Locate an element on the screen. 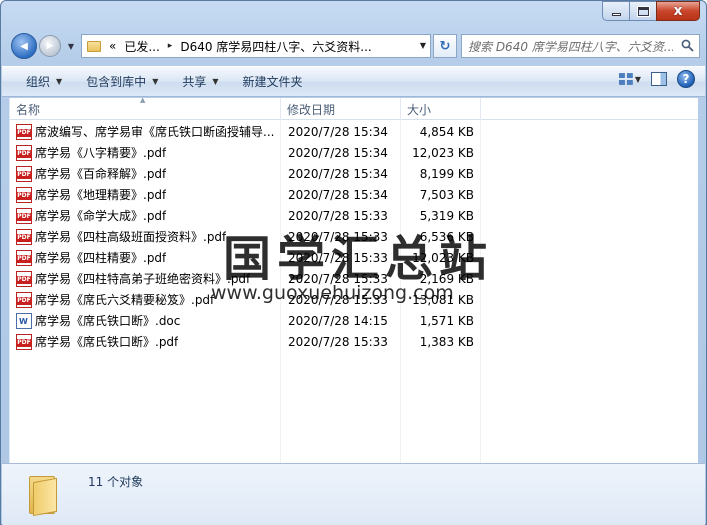  file-name: 席学易《百命释解》.pdf is located at coordinates (101, 174).